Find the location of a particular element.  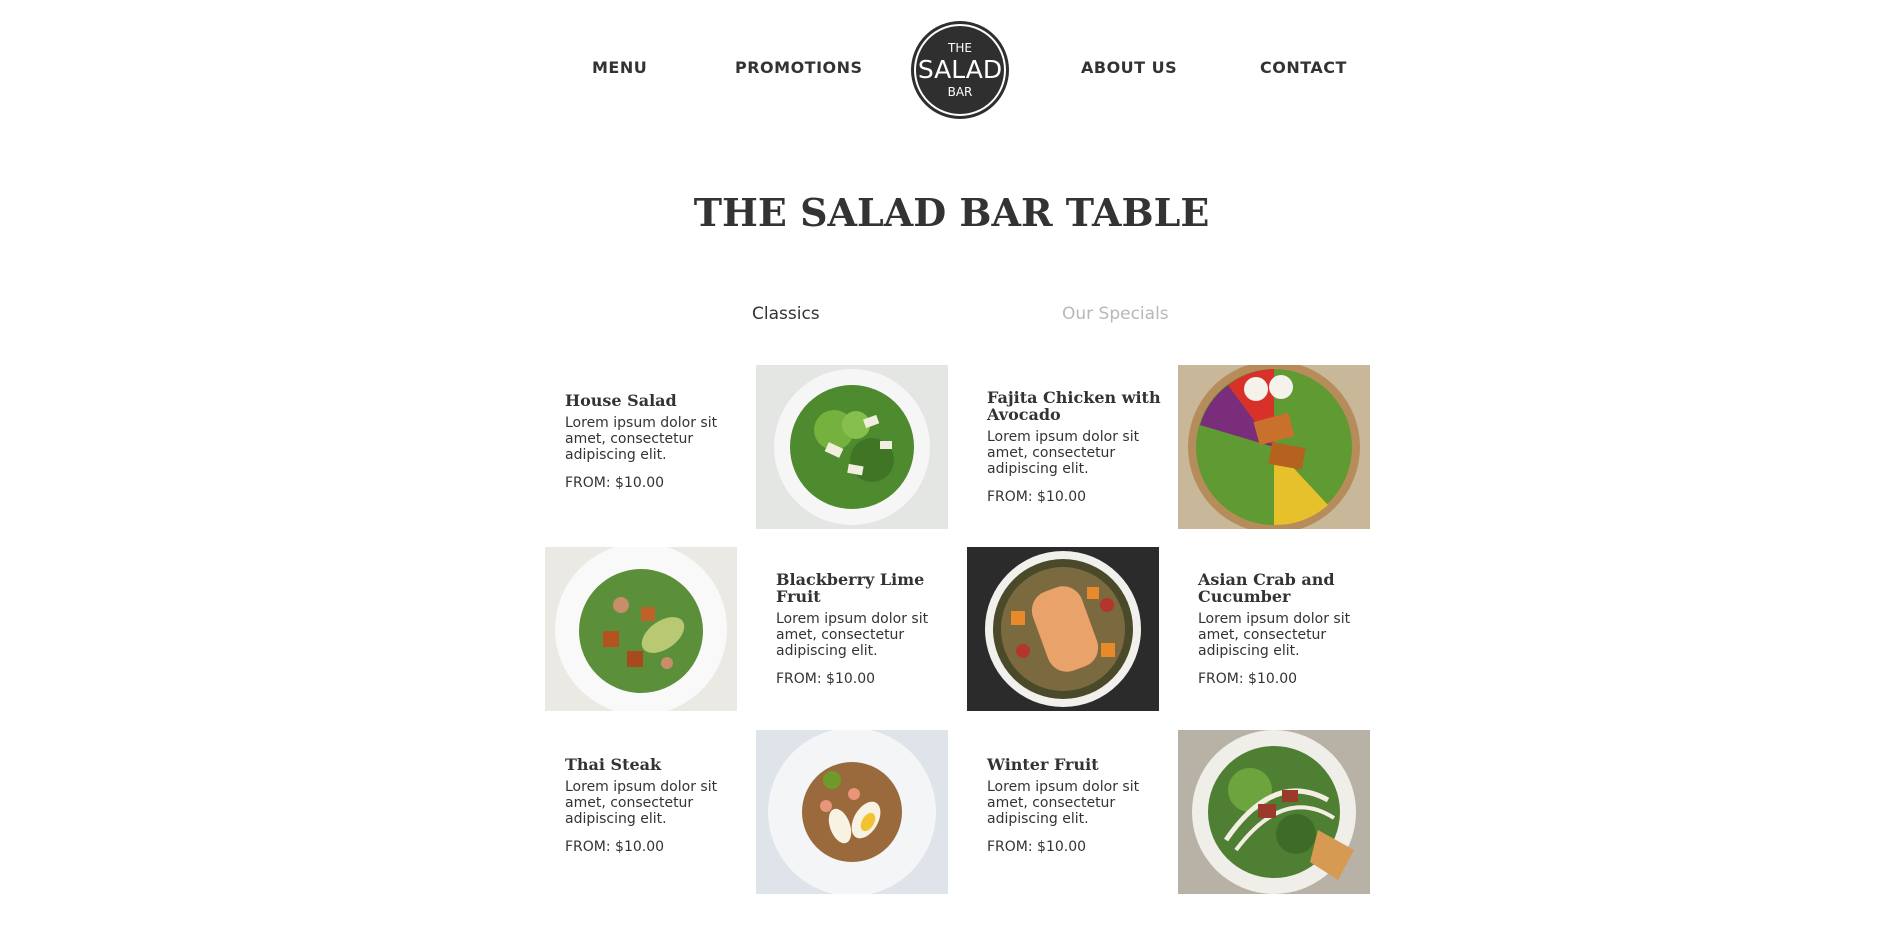

nav-contact-link: CONTACT is located at coordinates (1303, 67).